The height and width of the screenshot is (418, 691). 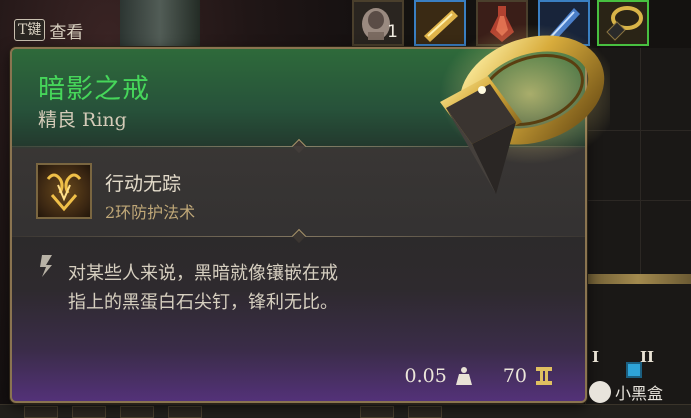 I want to click on action-label: 查看, so click(x=66, y=32).